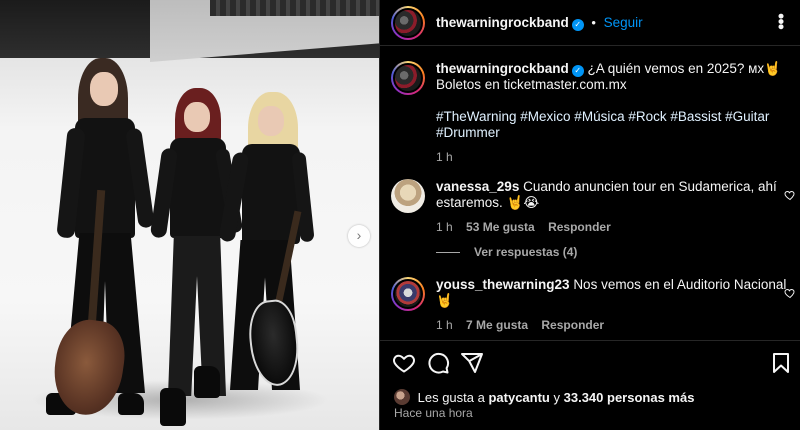 This screenshot has height=430, width=800. I want to click on comment-icon, so click(438, 363).